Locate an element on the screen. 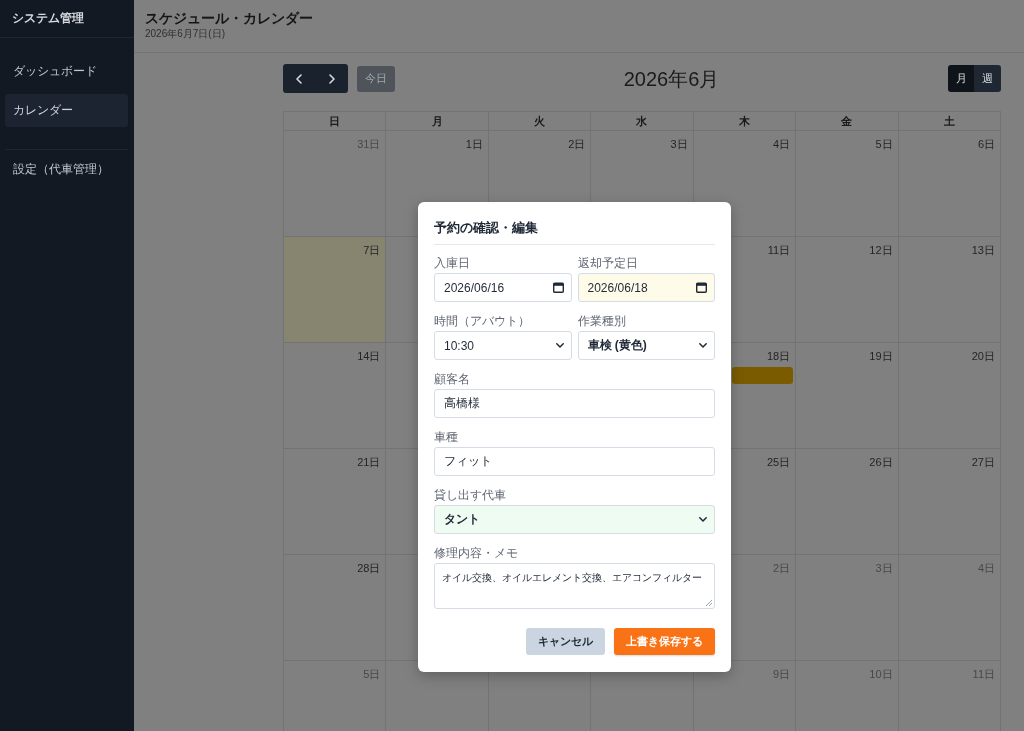 This screenshot has height=731, width=1024. field-label: 貸し出す代車 is located at coordinates (470, 495).